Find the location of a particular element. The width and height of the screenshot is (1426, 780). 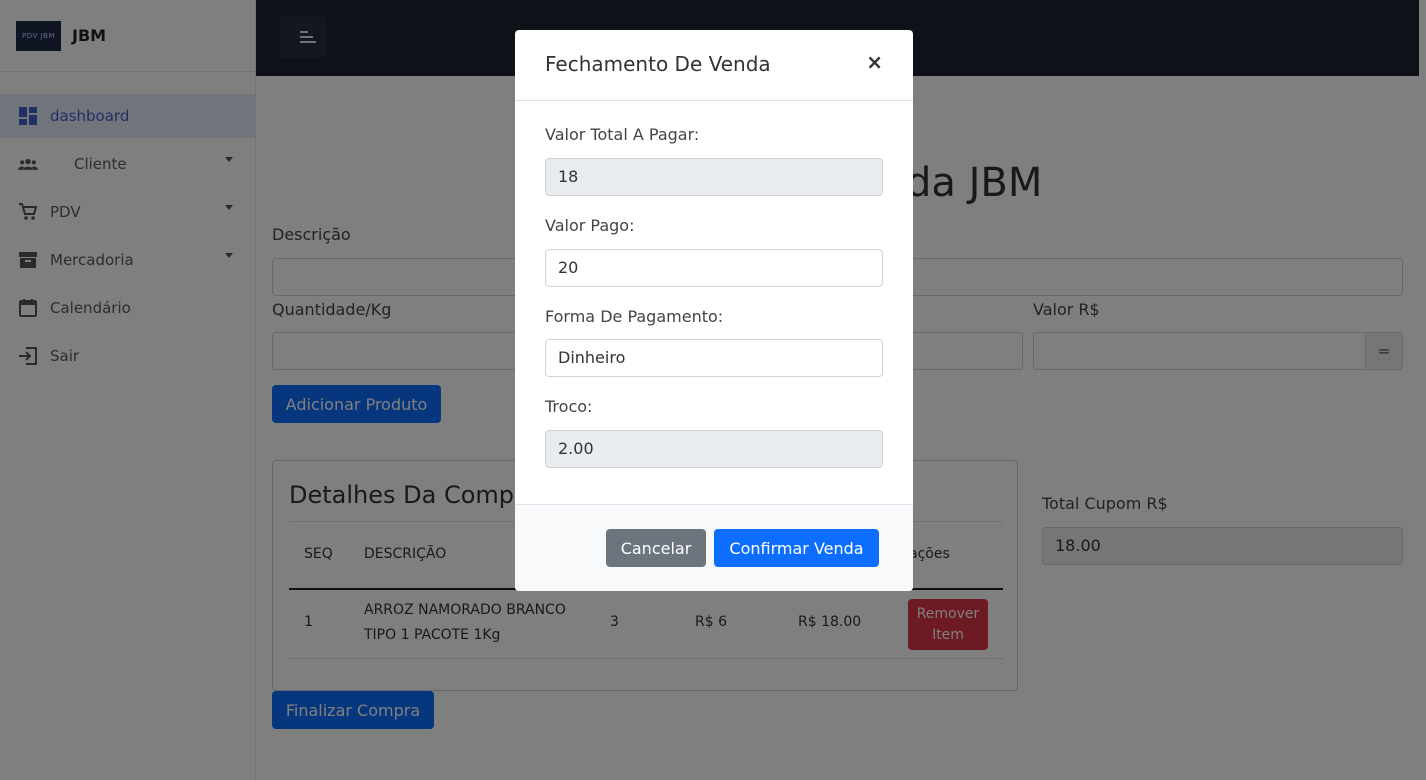

troco-field: 2.00 is located at coordinates (714, 449).